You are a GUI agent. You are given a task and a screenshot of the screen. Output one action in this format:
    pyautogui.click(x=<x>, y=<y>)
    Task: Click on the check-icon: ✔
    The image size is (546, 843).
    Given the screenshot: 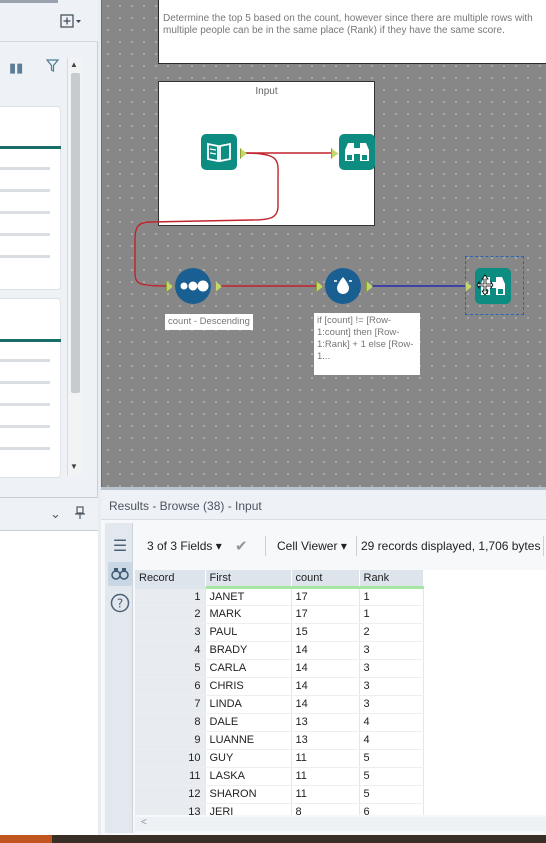 What is the action you would take?
    pyautogui.click(x=241, y=546)
    